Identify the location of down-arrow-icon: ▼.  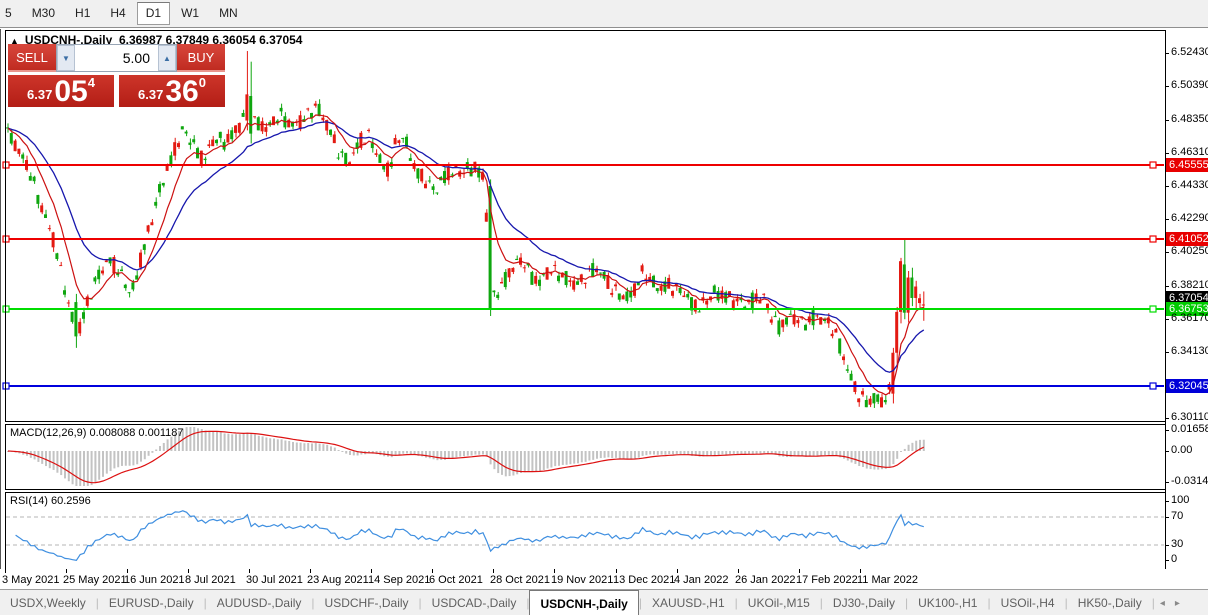
(66, 58).